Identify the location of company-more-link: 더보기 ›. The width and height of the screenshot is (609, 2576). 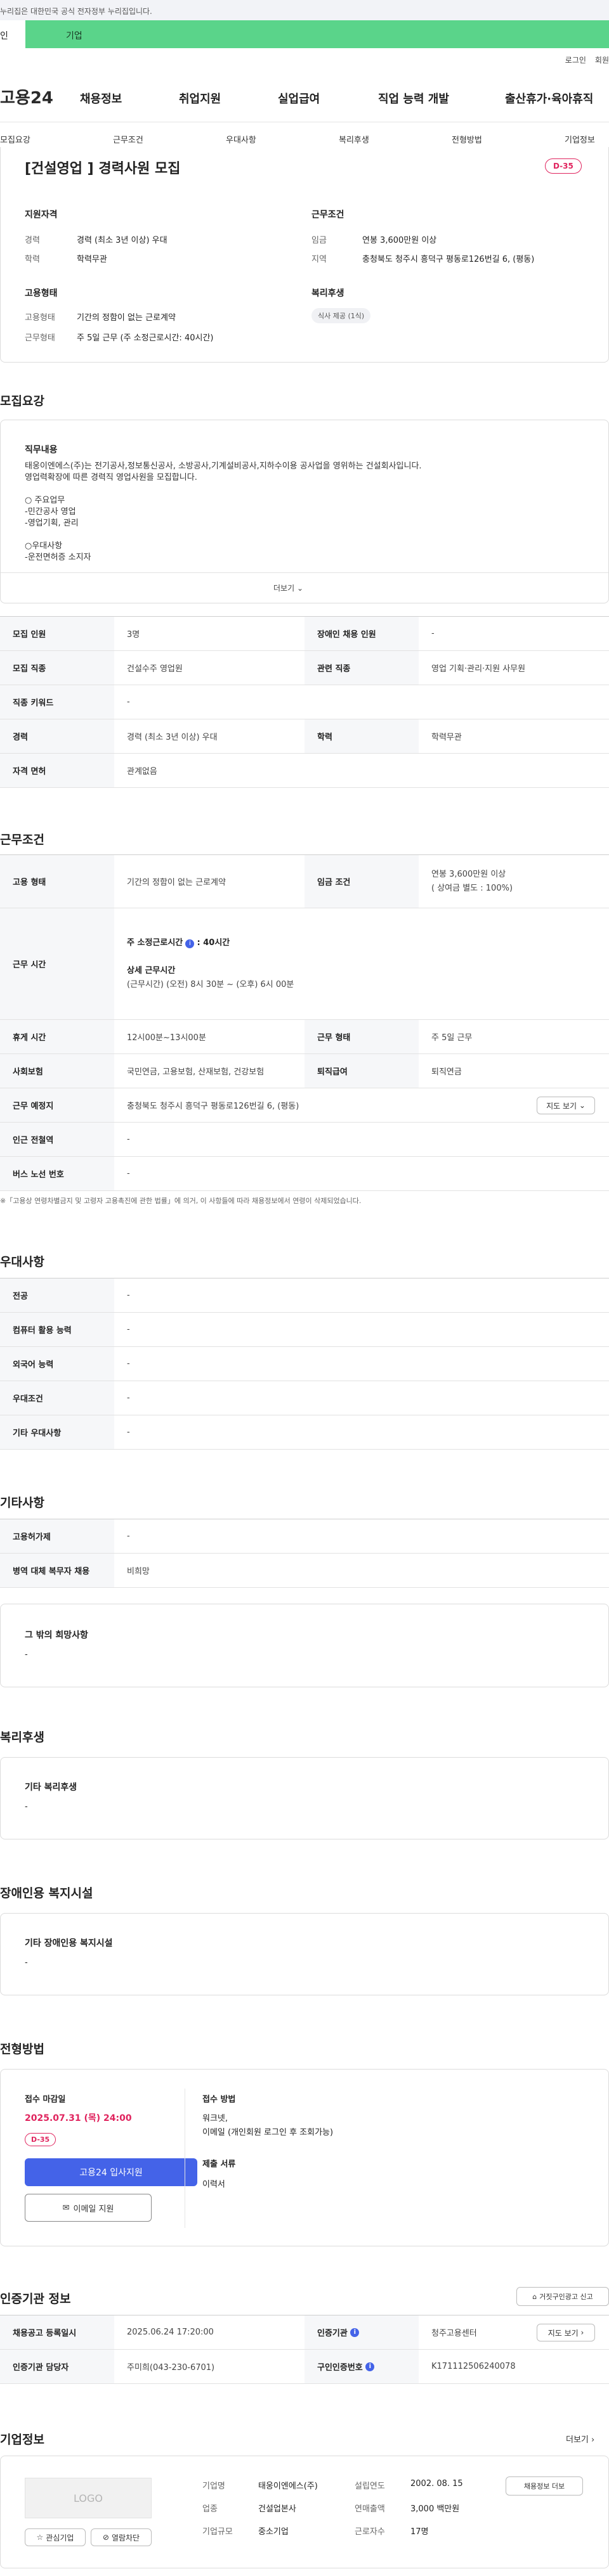
(580, 2439).